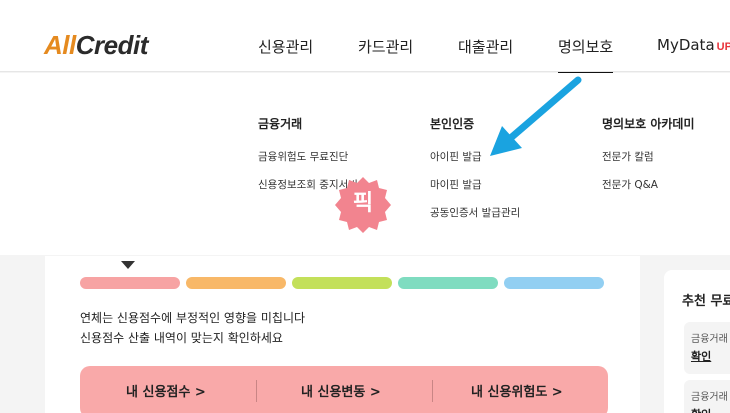 This screenshot has width=730, height=413. Describe the element at coordinates (181, 338) in the screenshot. I see `description-line-2: 신용점수 산출 내역이 맞는지 확인하세요` at that location.